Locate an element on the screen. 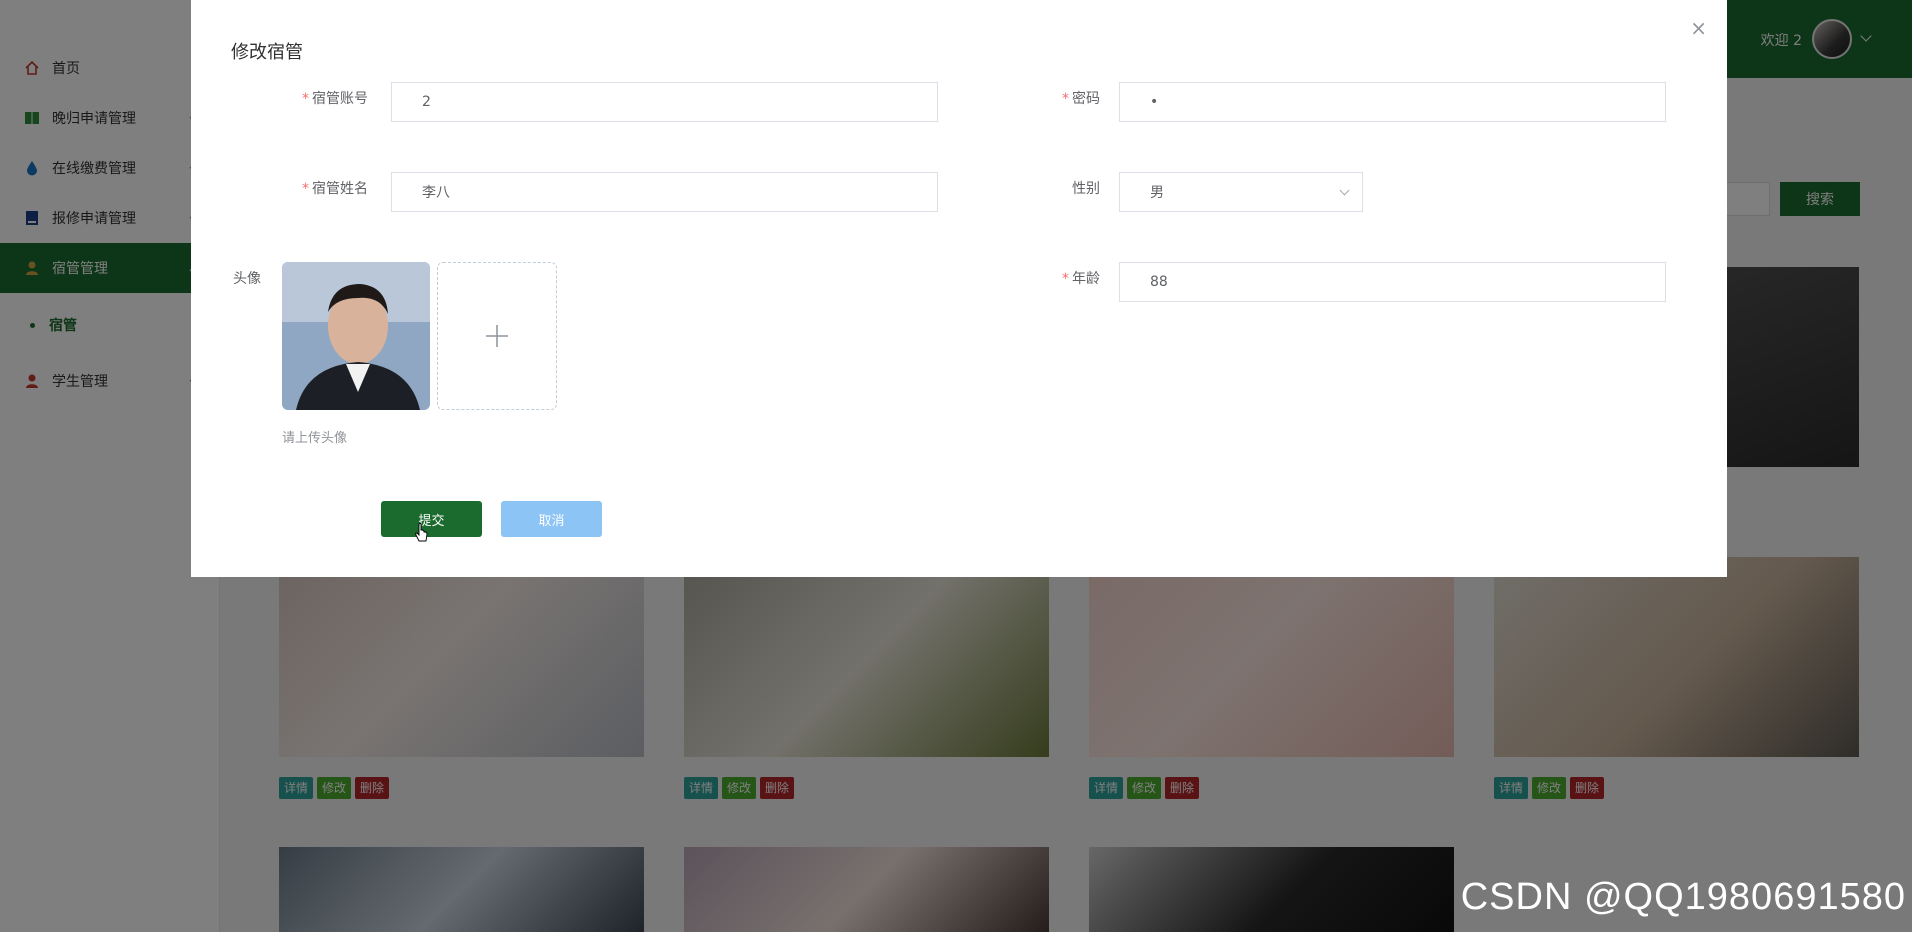  close-icon: × is located at coordinates (1698, 28).